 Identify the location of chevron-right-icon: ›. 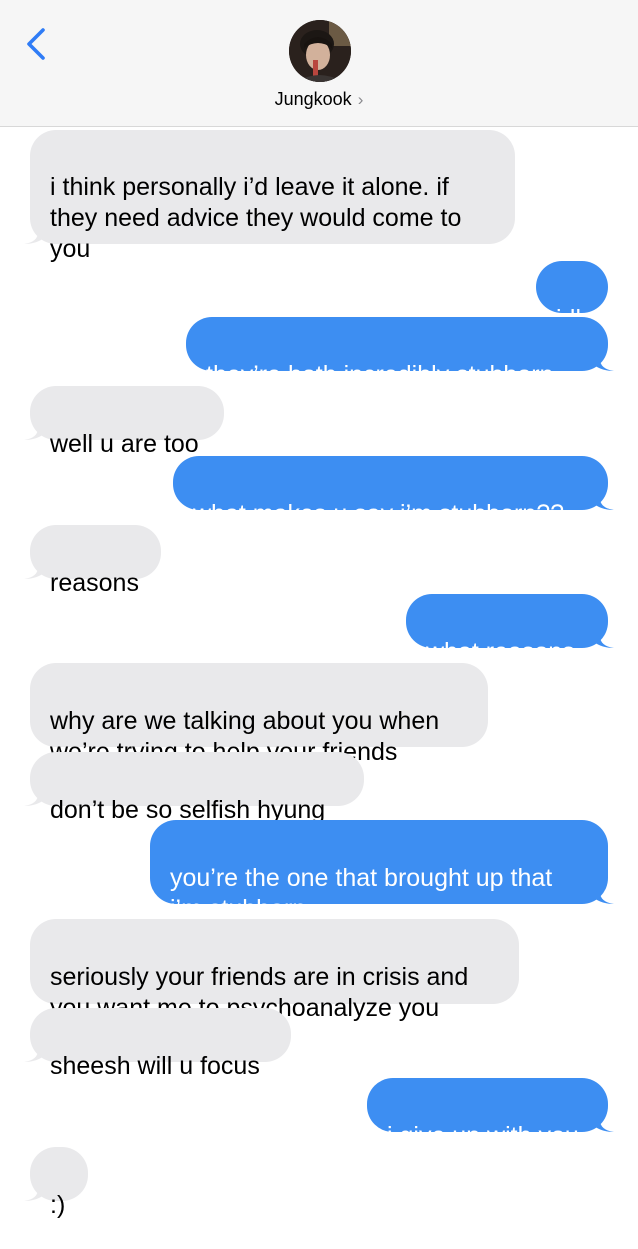
(360, 99).